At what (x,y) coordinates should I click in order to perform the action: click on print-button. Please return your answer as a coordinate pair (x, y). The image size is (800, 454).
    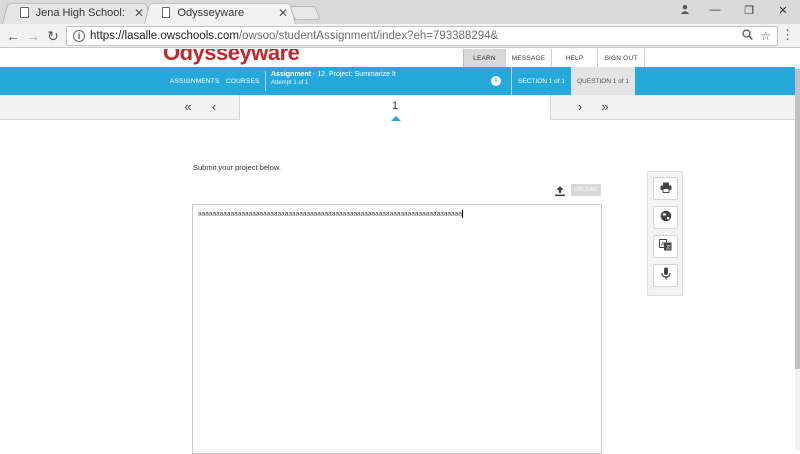
    Looking at the image, I should click on (665, 188).